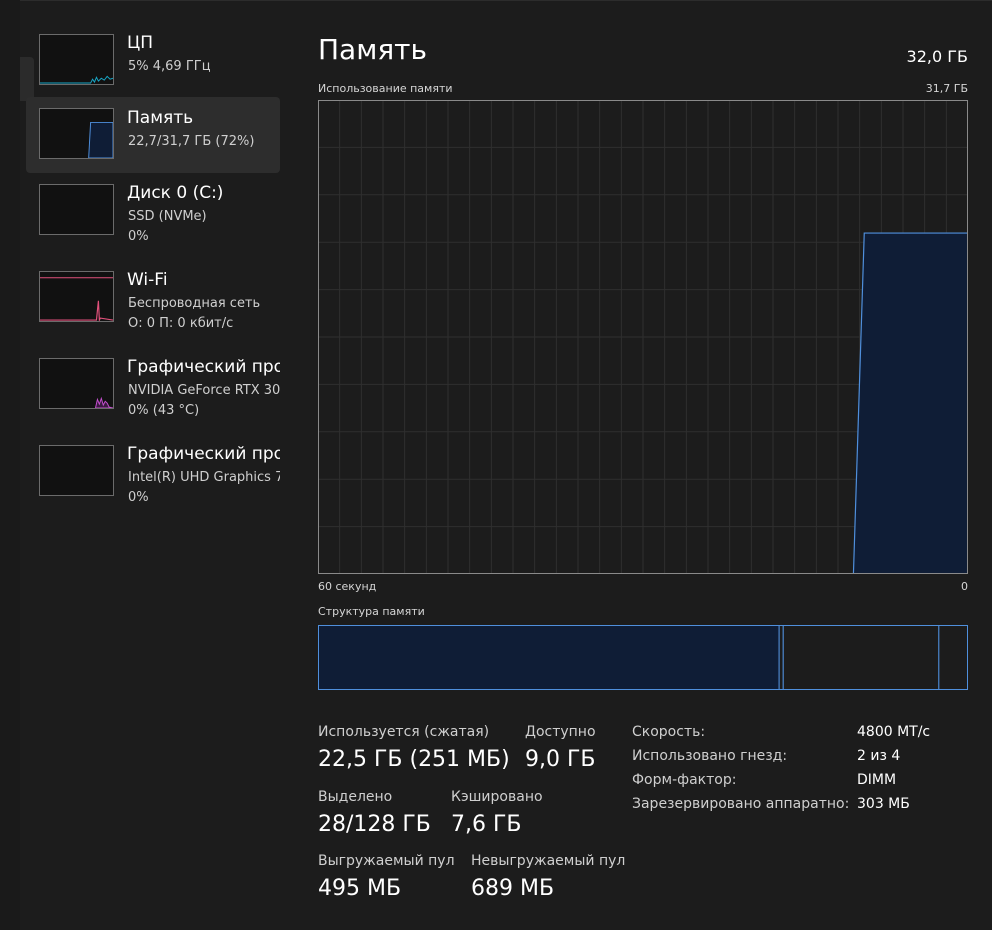 Image resolution: width=992 pixels, height=930 pixels. Describe the element at coordinates (76, 209) in the screenshot. I see `disk-thumbnail-graph` at that location.